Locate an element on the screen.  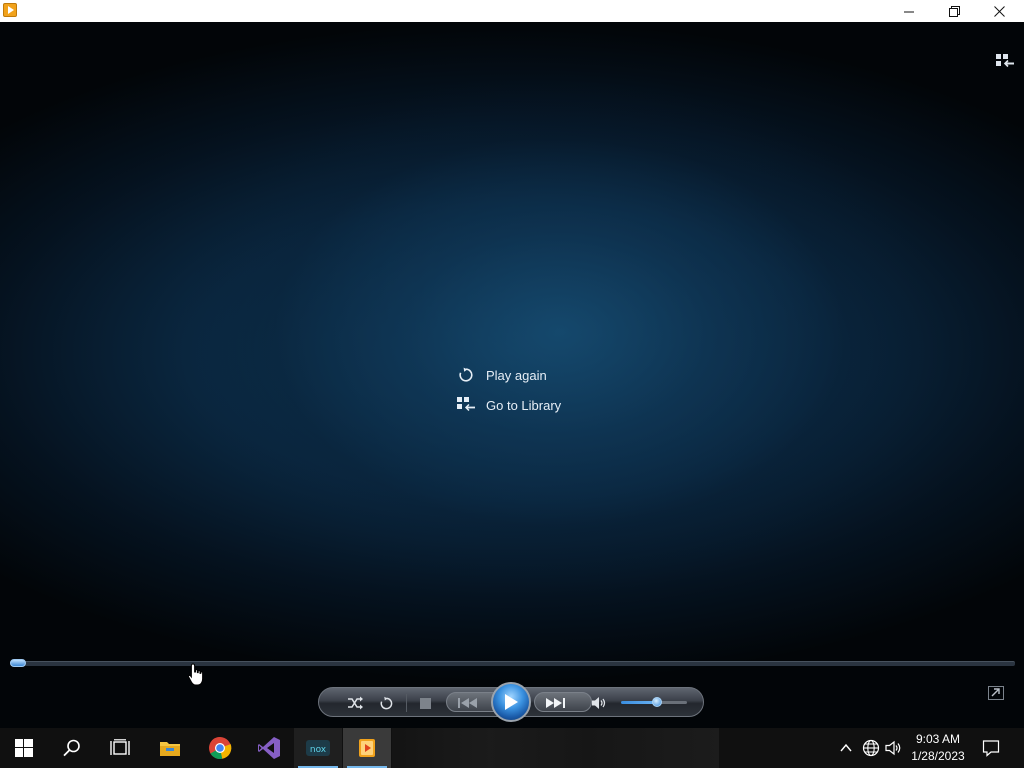
shuffle-icon is located at coordinates (355, 703).